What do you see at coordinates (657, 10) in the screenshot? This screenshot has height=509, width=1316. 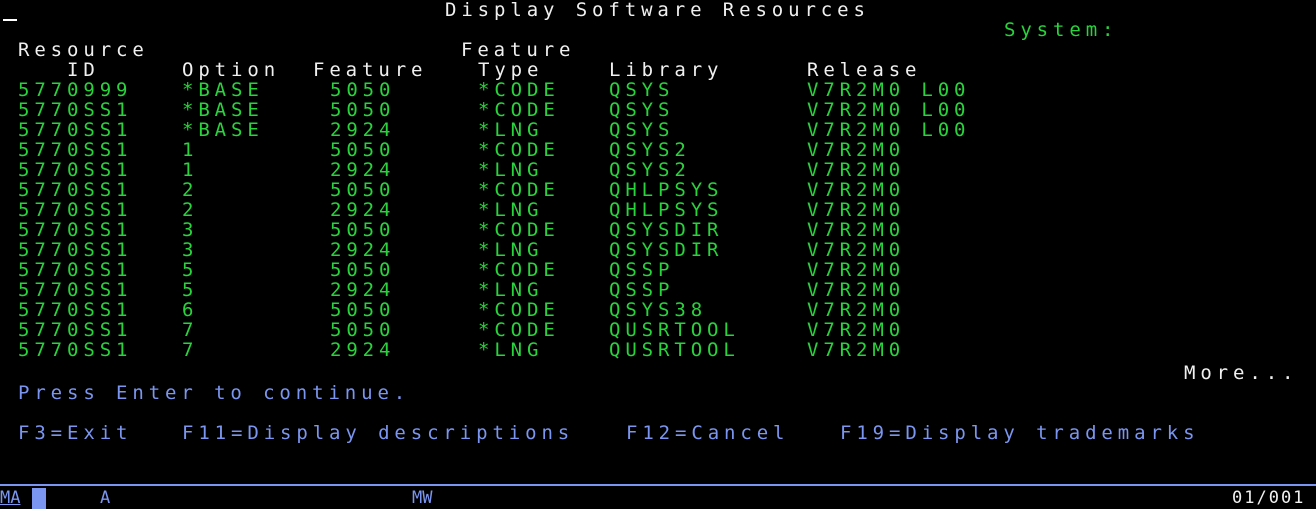 I see `screen-title: Display Software Resources` at bounding box center [657, 10].